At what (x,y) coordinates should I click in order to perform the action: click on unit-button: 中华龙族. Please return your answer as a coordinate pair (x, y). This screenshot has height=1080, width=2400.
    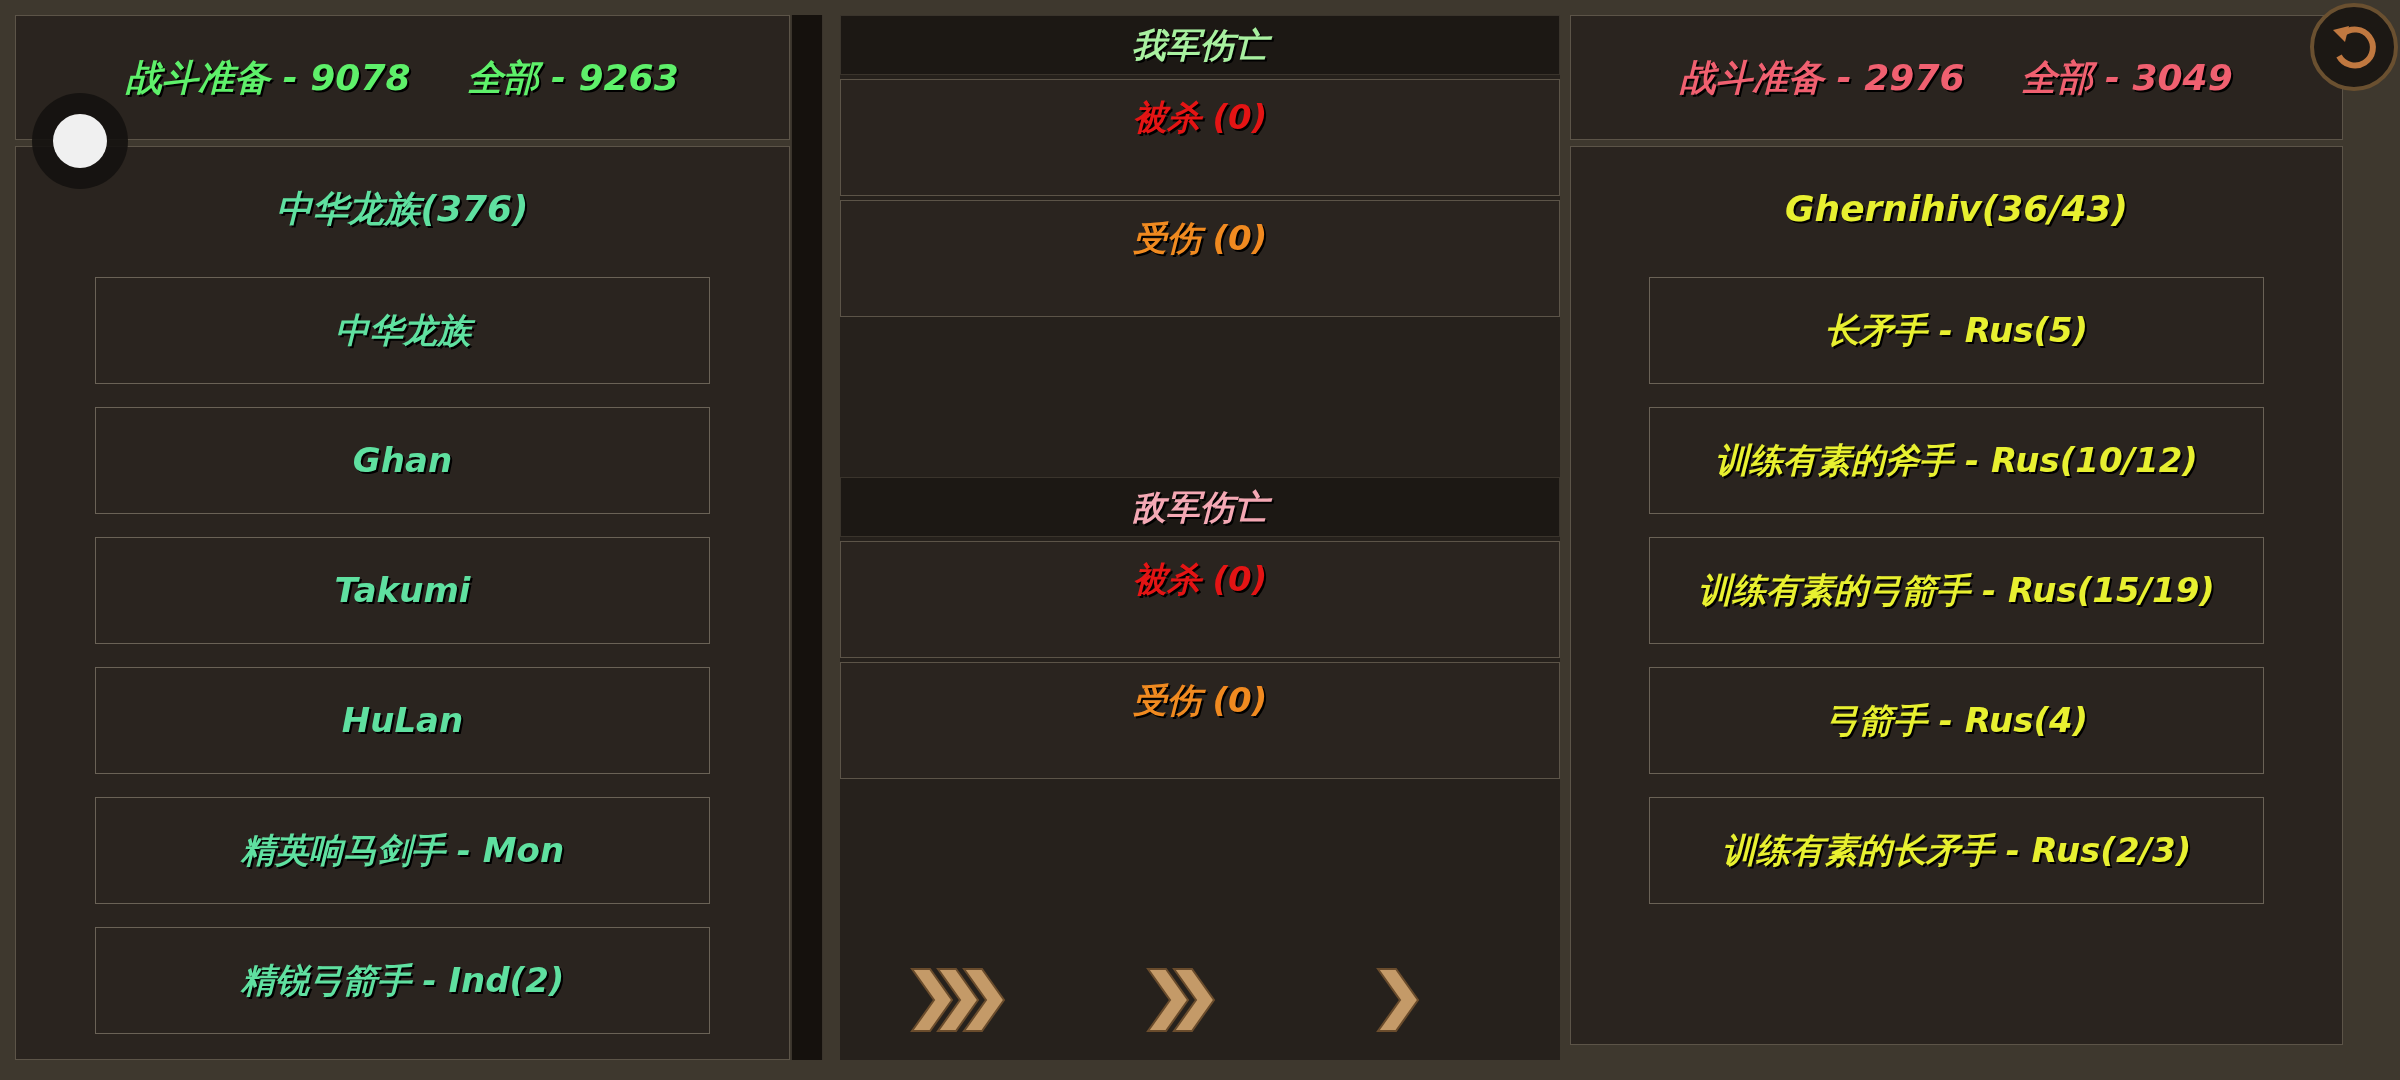
    Looking at the image, I should click on (402, 330).